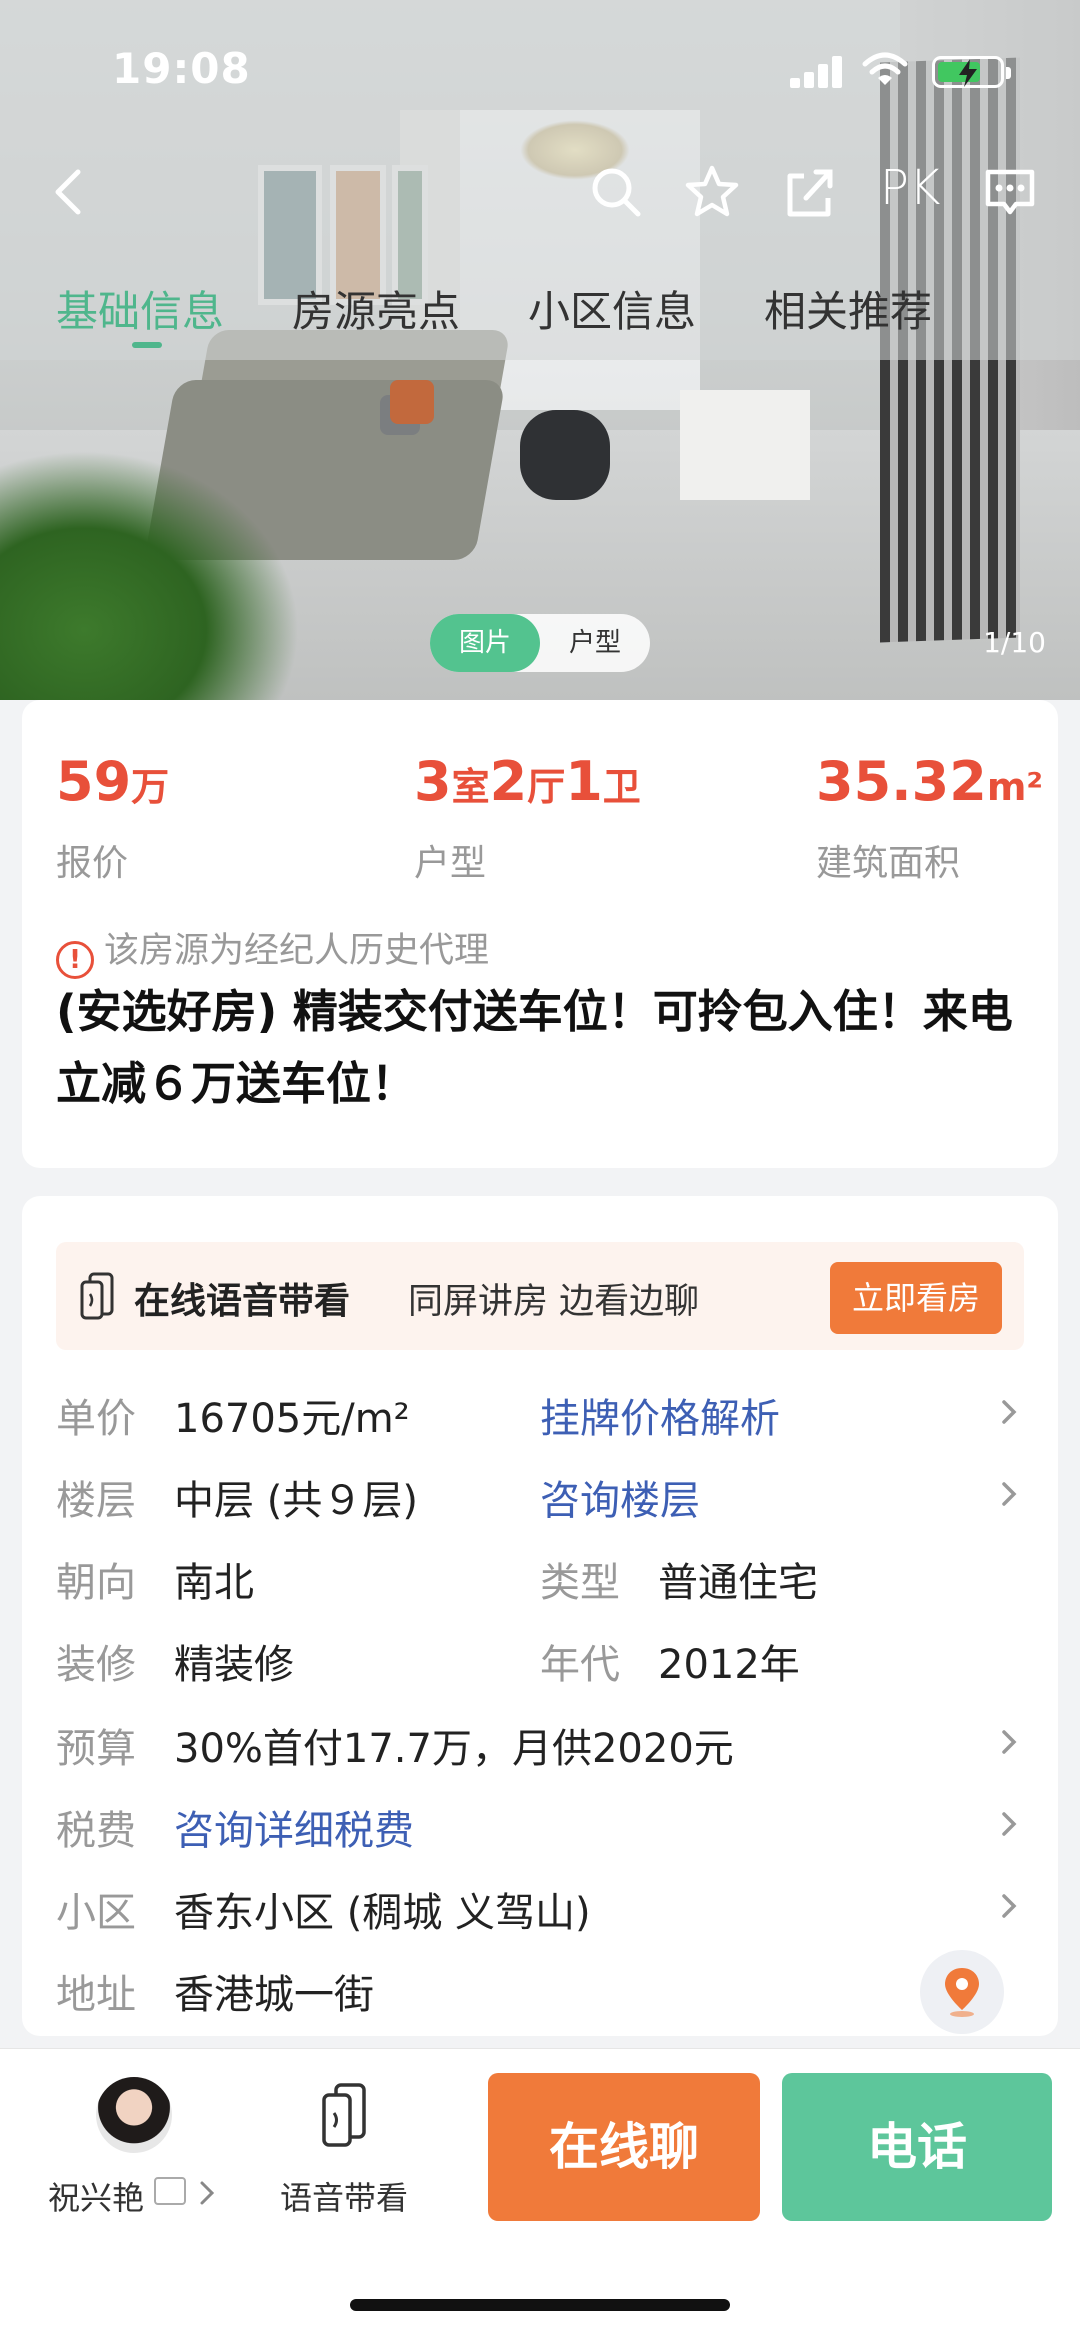 The width and height of the screenshot is (1080, 2337). What do you see at coordinates (660, 1415) in the screenshot?
I see `price-analysis-link: 挂牌价格解析` at bounding box center [660, 1415].